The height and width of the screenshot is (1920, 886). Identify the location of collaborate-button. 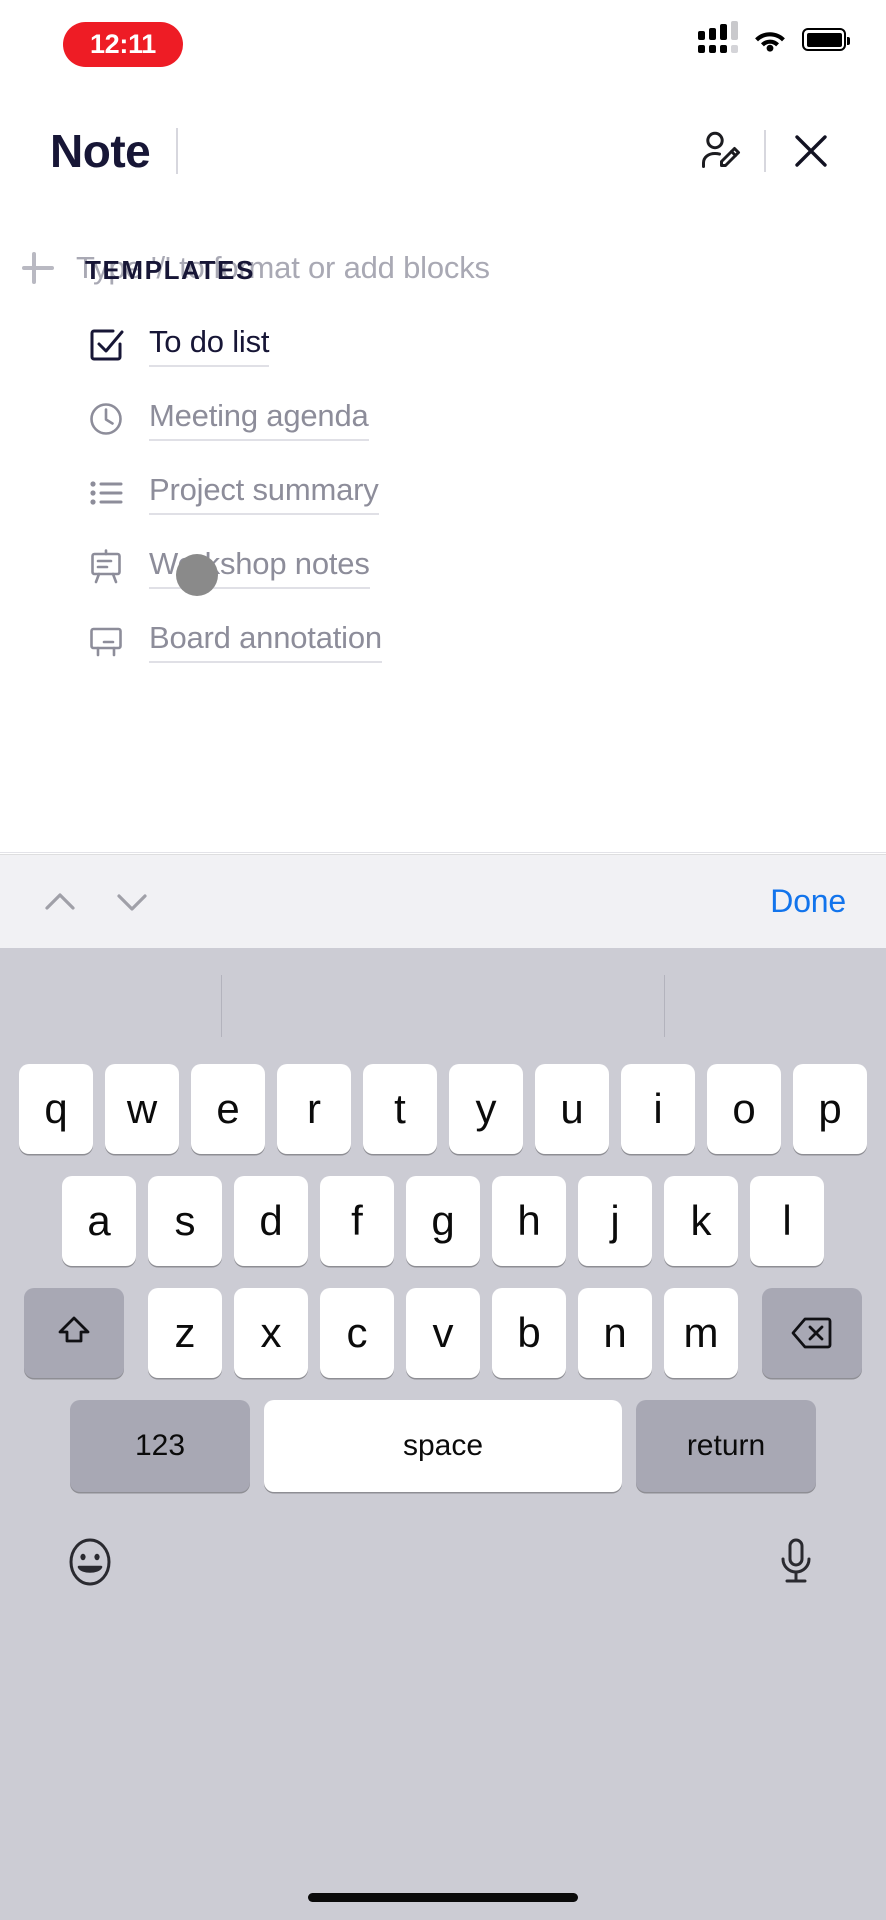
(719, 151).